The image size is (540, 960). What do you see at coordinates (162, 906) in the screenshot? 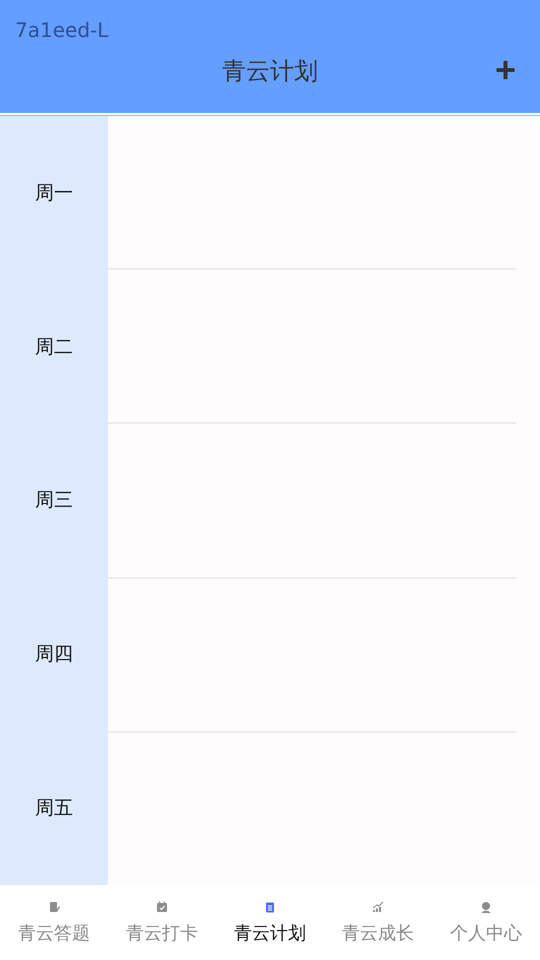
I see `calendar-icon` at bounding box center [162, 906].